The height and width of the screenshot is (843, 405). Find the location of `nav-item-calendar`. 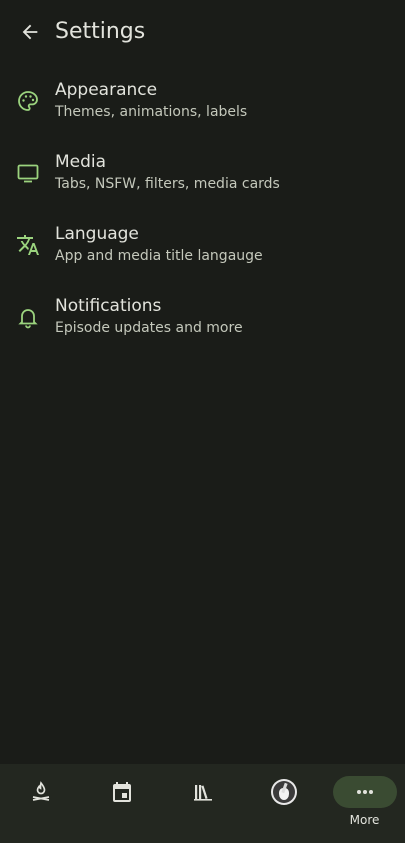

nav-item-calendar is located at coordinates (121, 803).